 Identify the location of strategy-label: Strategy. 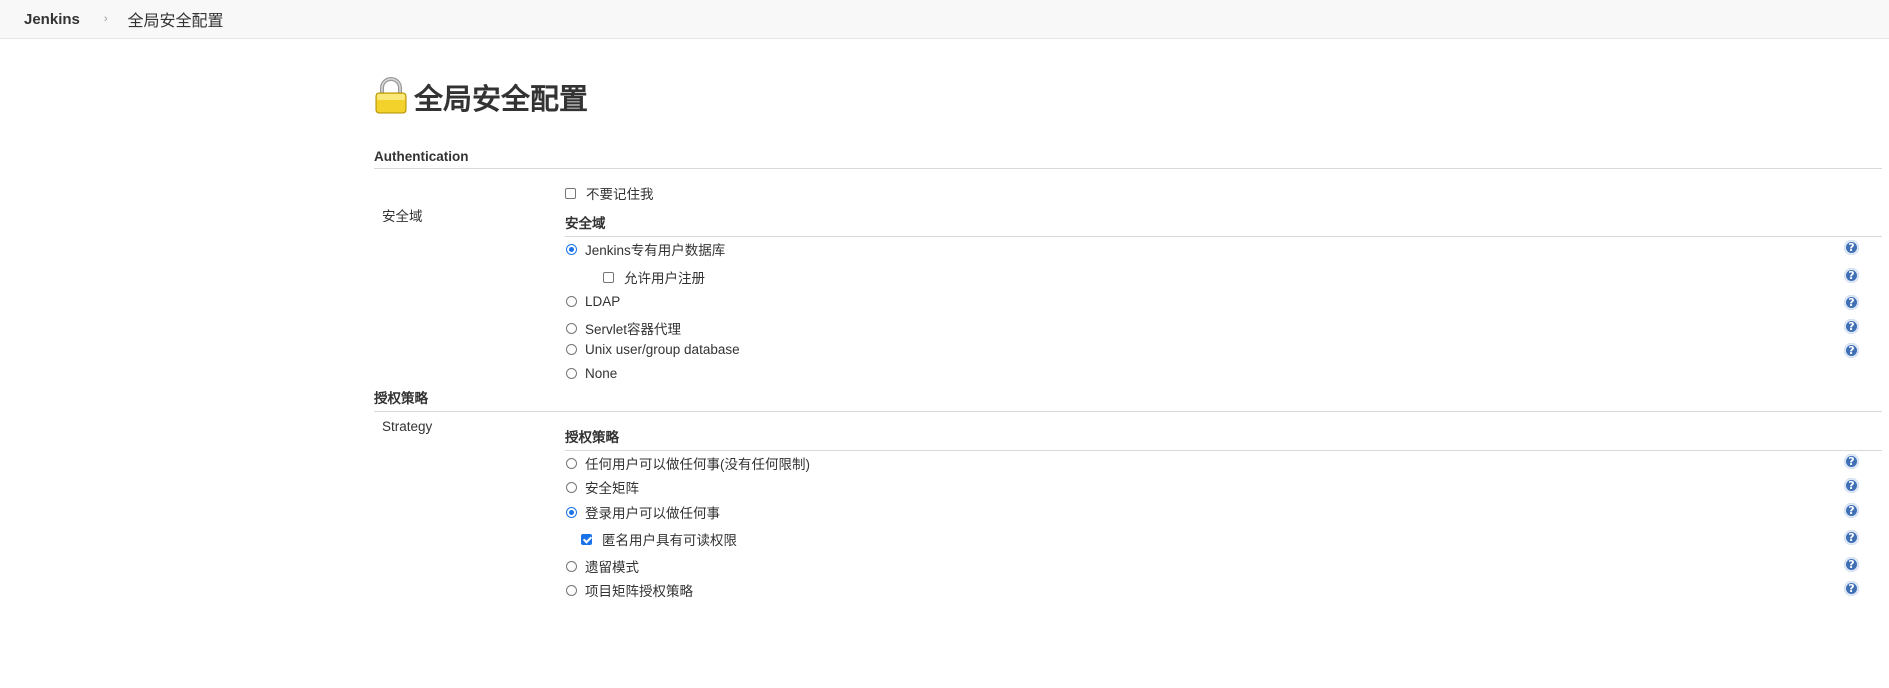
(407, 426).